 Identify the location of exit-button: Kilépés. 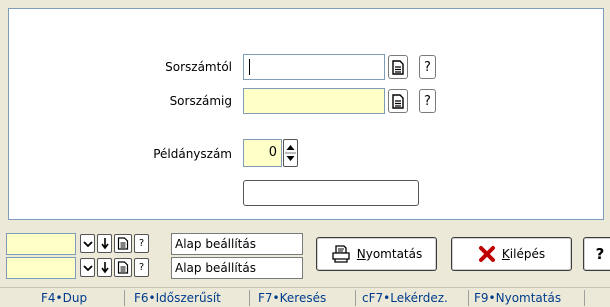
(511, 254).